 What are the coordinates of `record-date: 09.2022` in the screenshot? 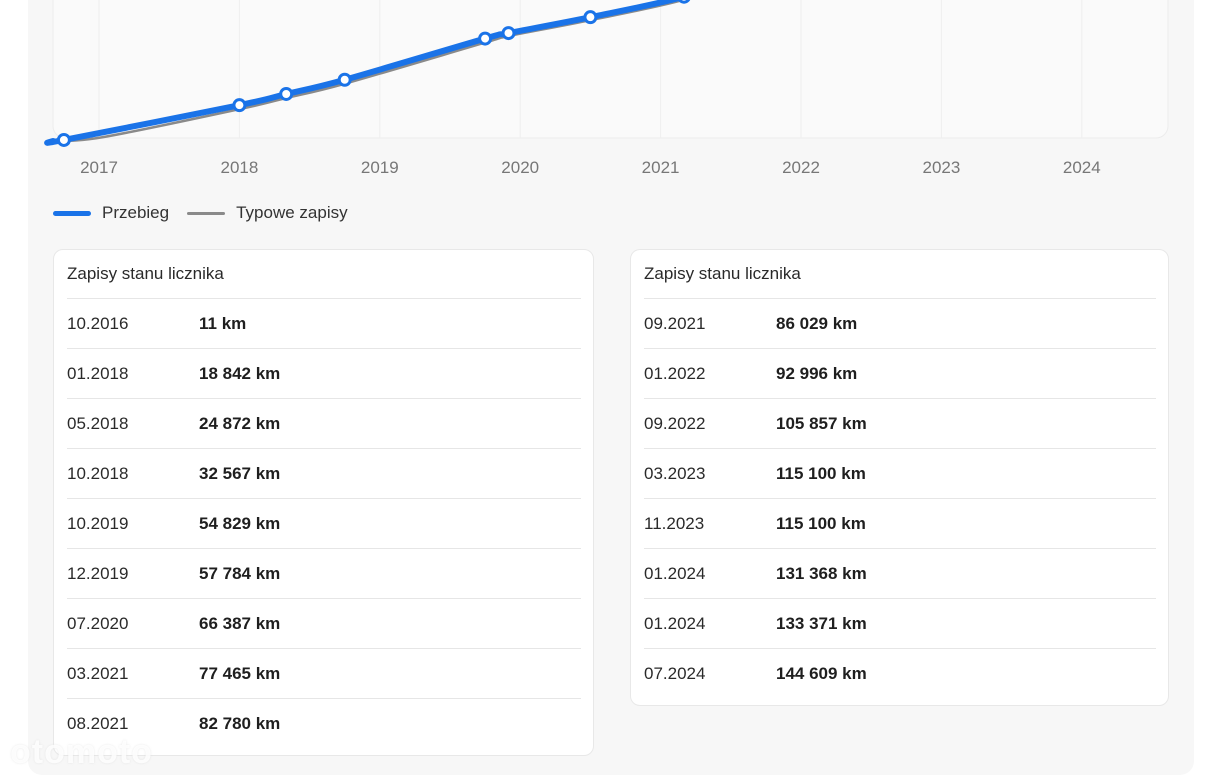 It's located at (675, 423).